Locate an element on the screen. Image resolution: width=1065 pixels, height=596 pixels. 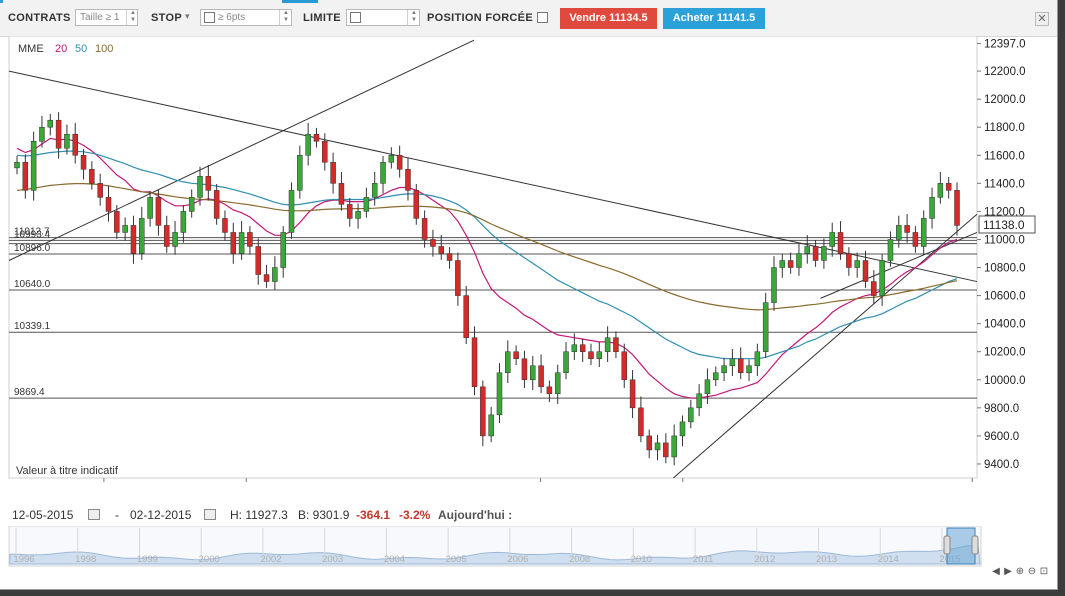
limit-stepper: ▲ ▼ is located at coordinates (413, 17).